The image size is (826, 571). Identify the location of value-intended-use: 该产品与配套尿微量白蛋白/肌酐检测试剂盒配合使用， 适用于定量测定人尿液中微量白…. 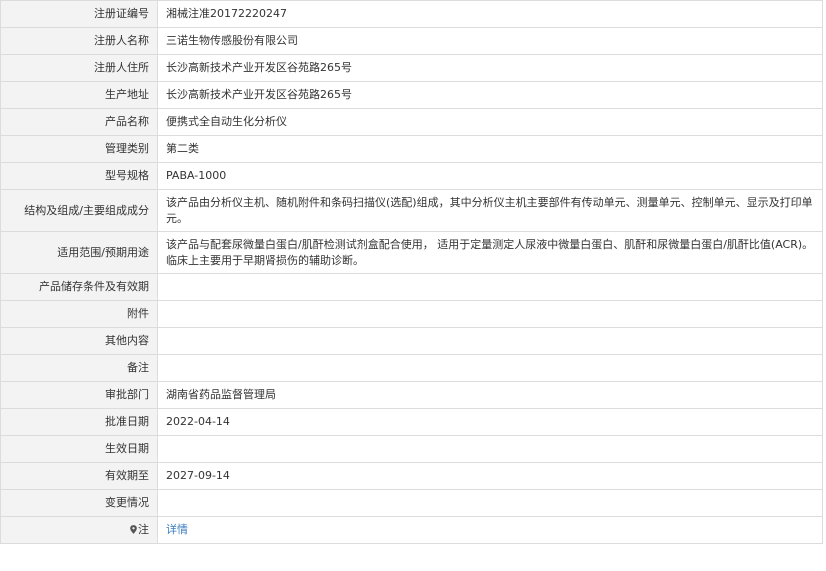
(490, 252).